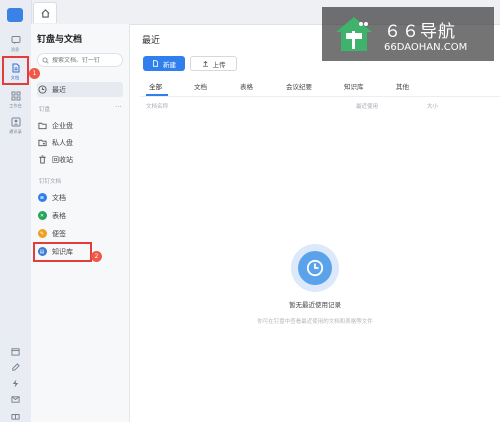 This screenshot has width=500, height=423. Describe the element at coordinates (42, 233) in the screenshot. I see `note-type-icon: ✎` at that location.